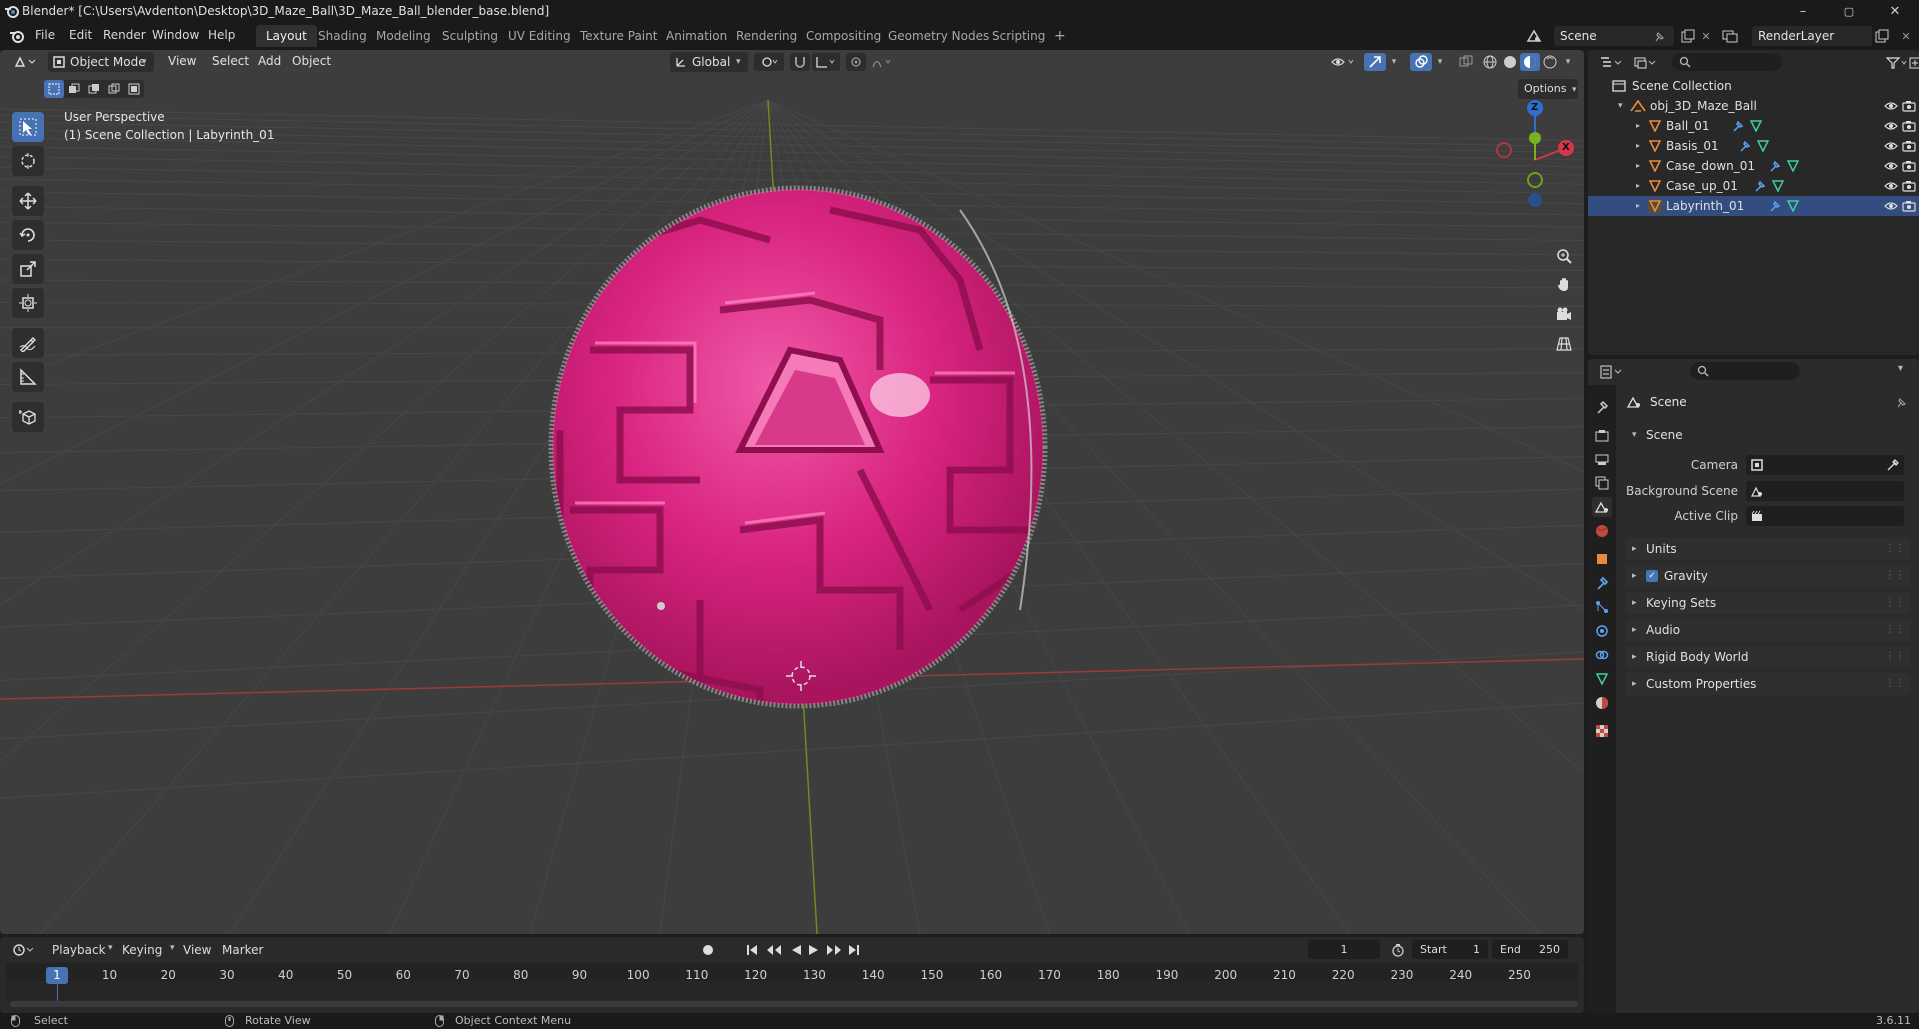 The width and height of the screenshot is (1919, 1029). What do you see at coordinates (114, 89) in the screenshot?
I see `select-mode-difference-icon` at bounding box center [114, 89].